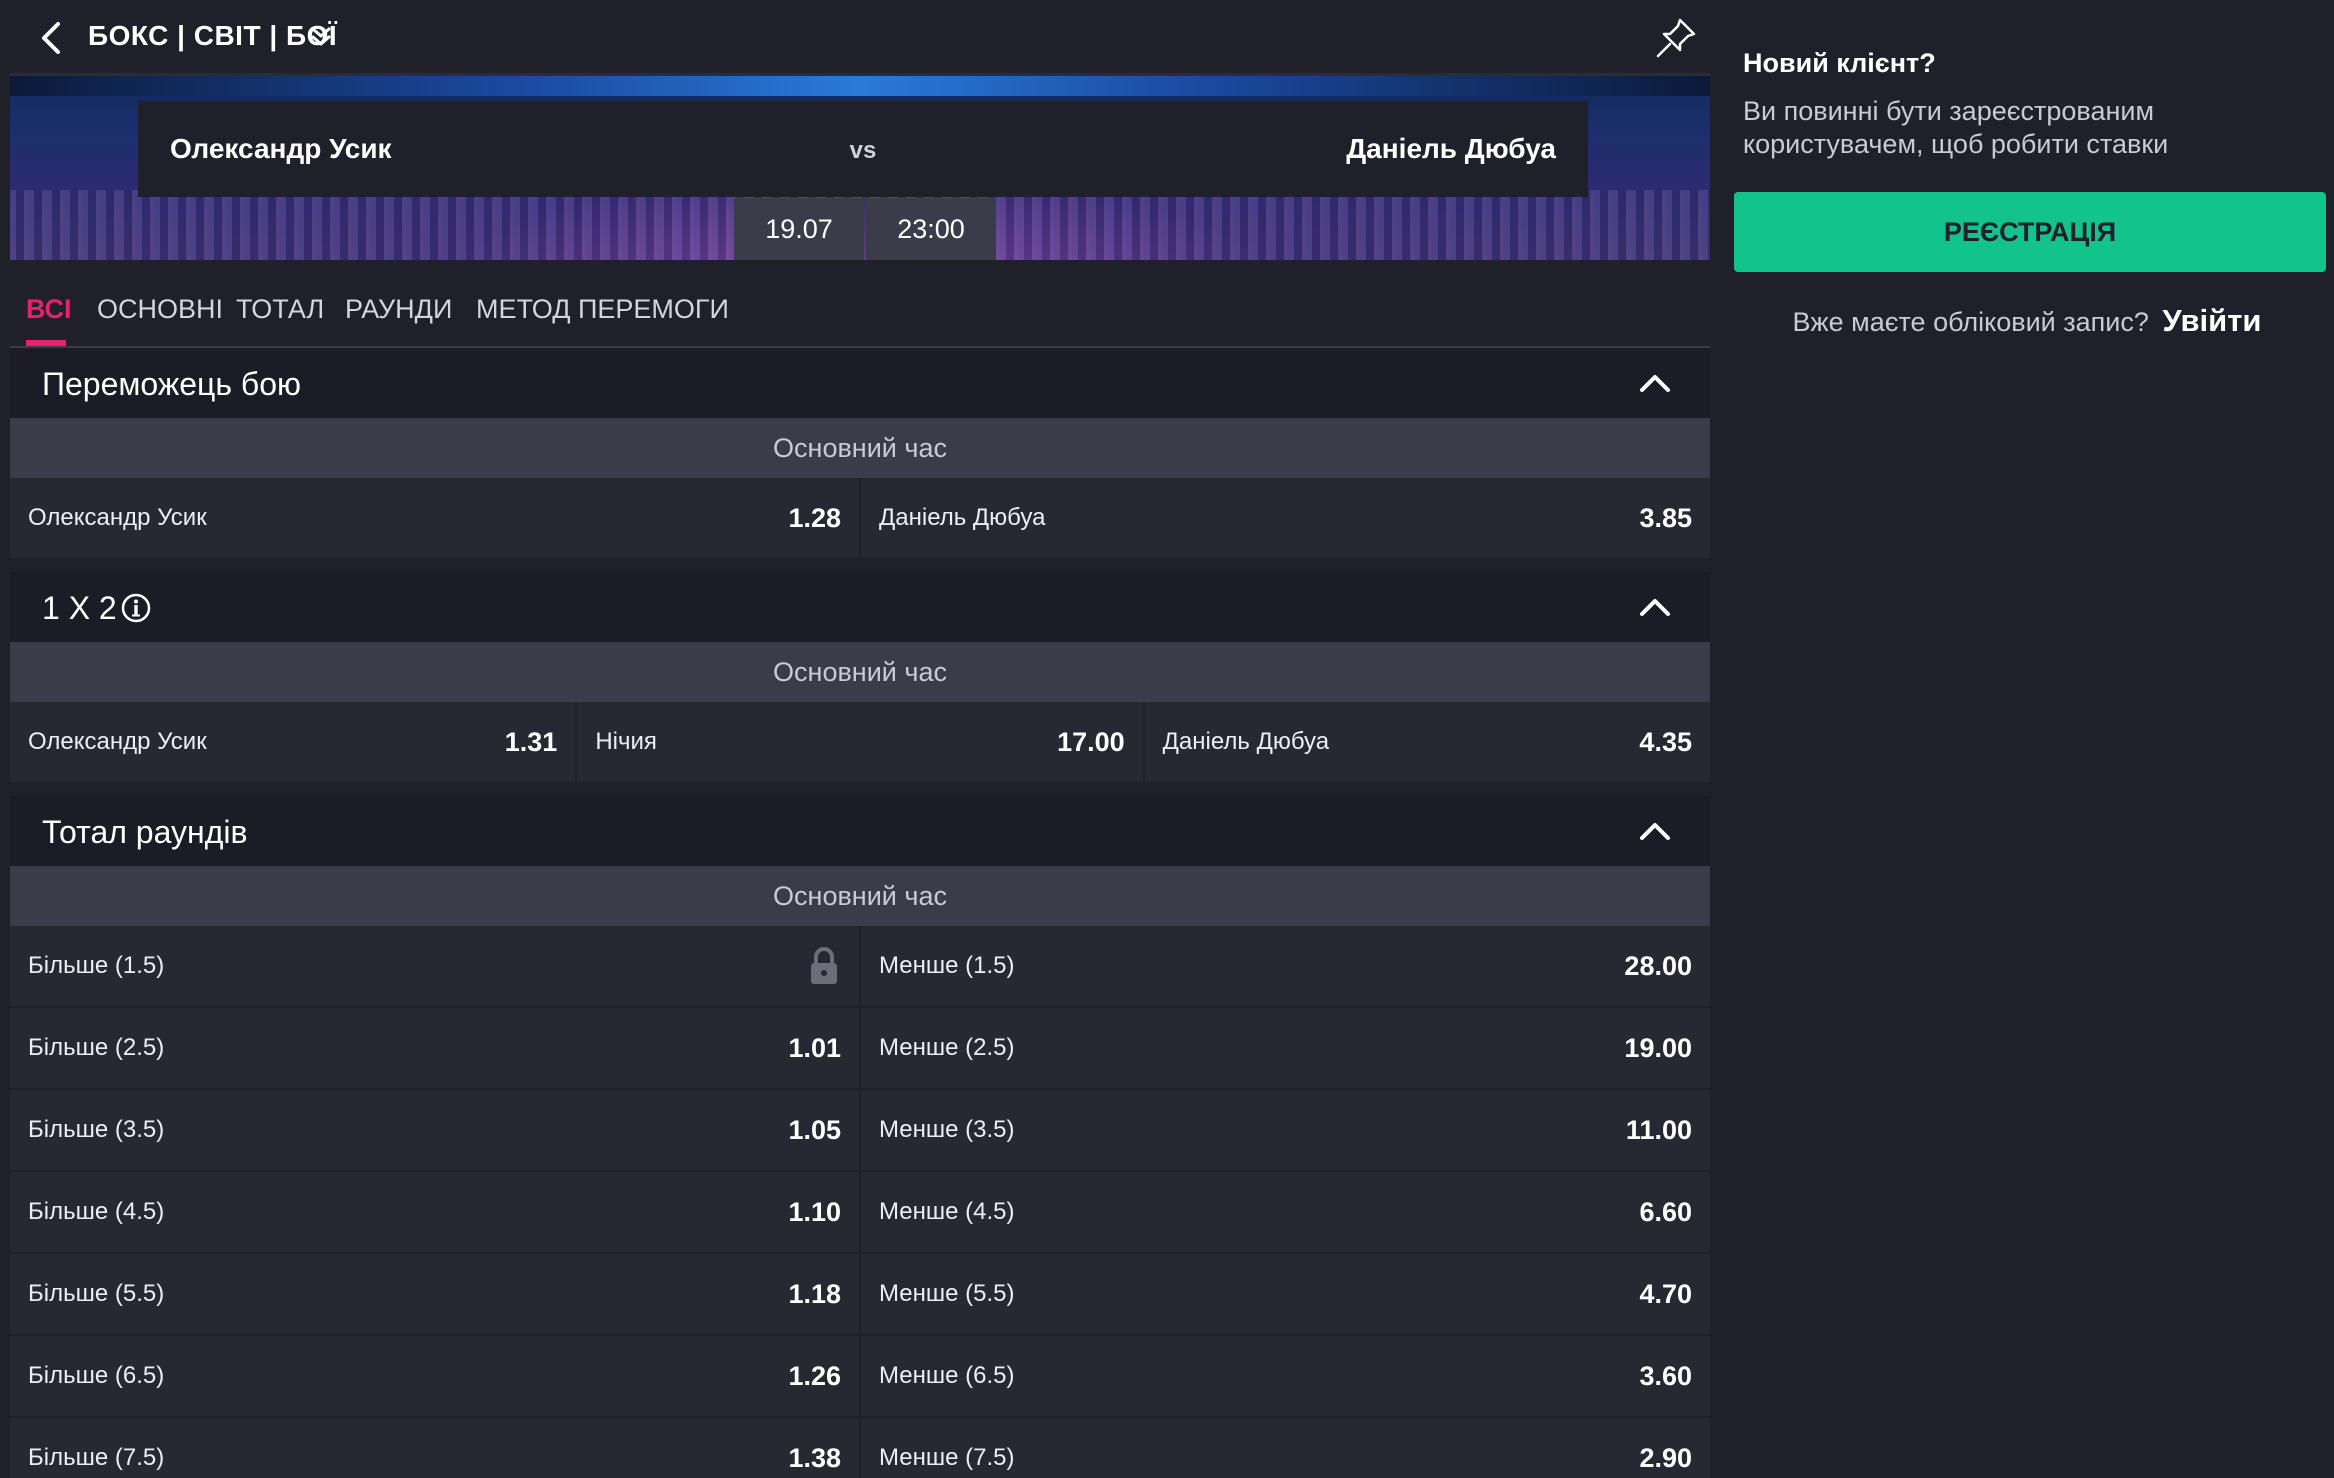  What do you see at coordinates (1665, 1375) in the screenshot?
I see `outcome-odd: 3.60` at bounding box center [1665, 1375].